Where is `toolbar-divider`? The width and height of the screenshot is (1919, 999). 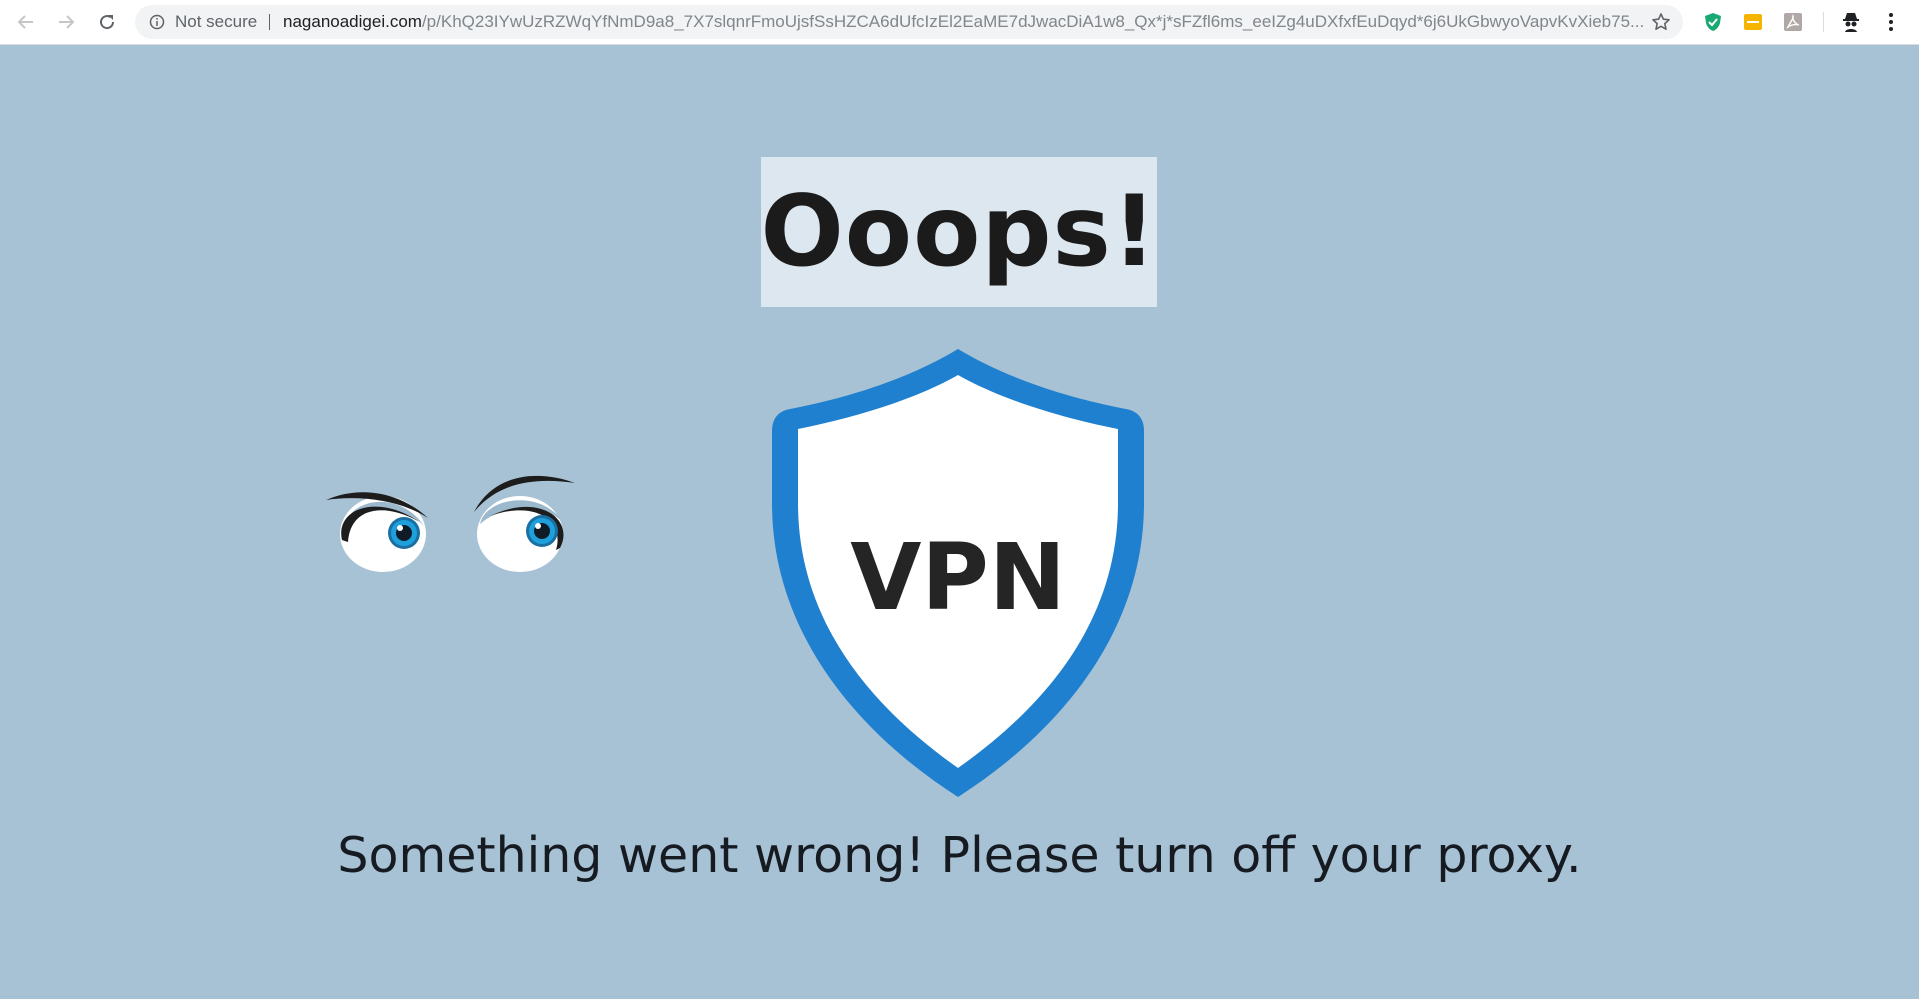
toolbar-divider is located at coordinates (1823, 22).